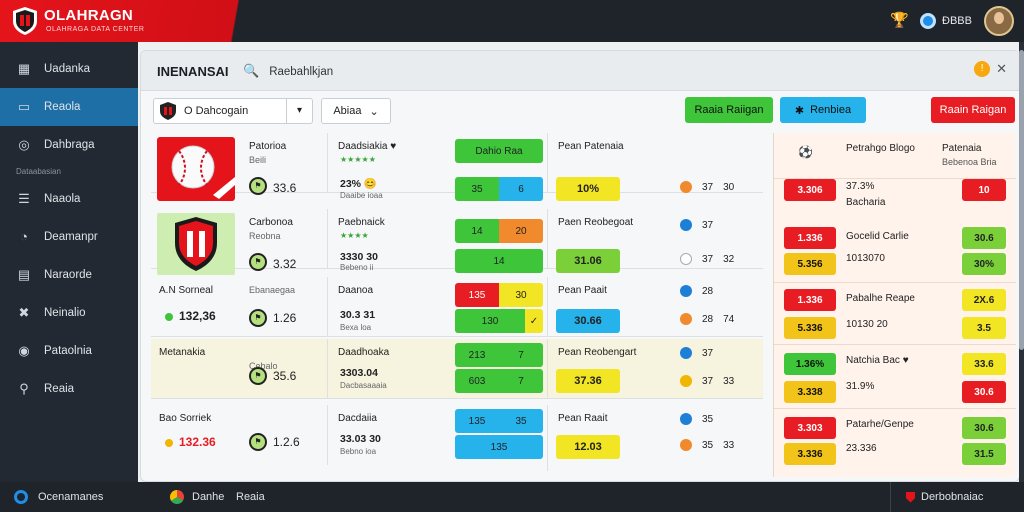  Describe the element at coordinates (588, 381) in the screenshot. I see `market-value: 37.36` at that location.